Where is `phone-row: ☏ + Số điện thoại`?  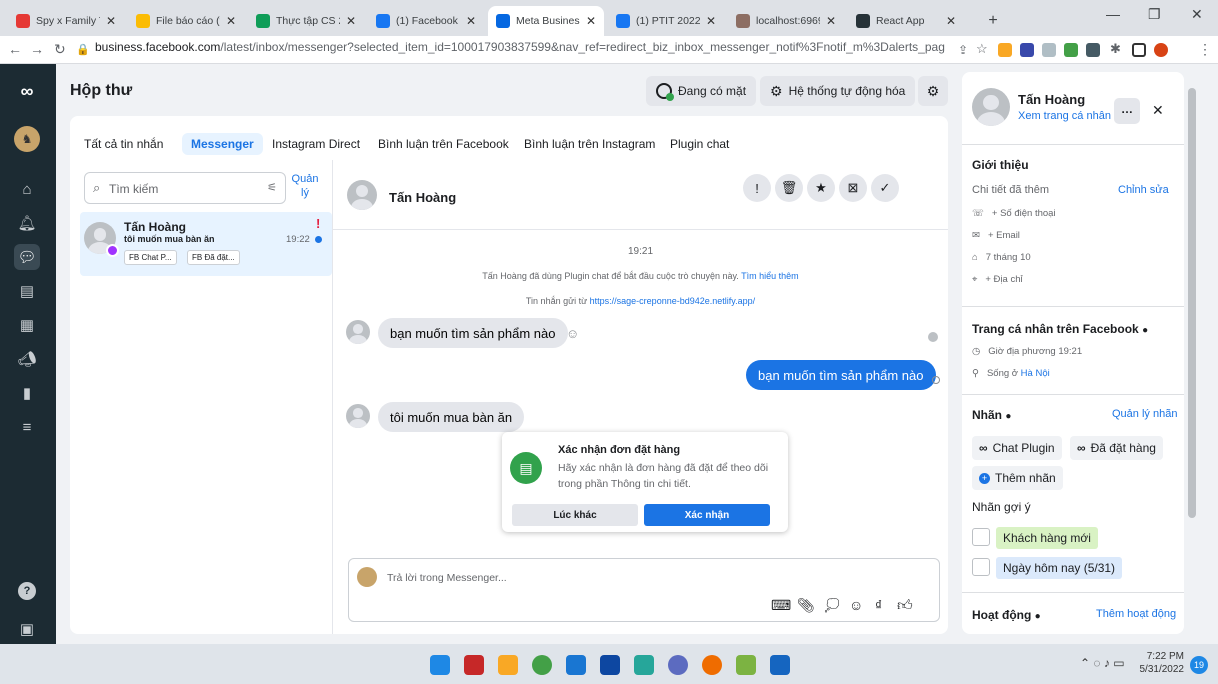 phone-row: ☏ + Số điện thoại is located at coordinates (1014, 213).